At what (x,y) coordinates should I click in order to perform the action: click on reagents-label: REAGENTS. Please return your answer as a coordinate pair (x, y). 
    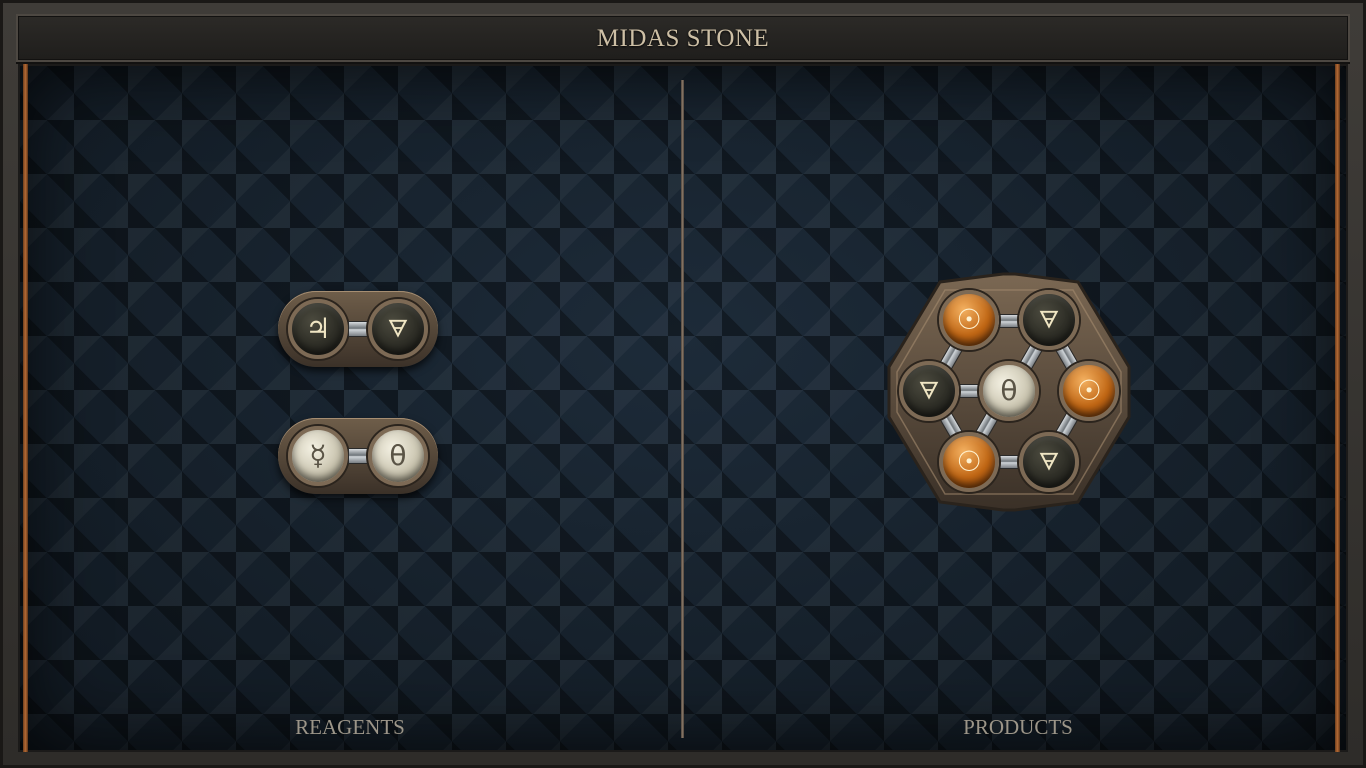
    Looking at the image, I should click on (350, 727).